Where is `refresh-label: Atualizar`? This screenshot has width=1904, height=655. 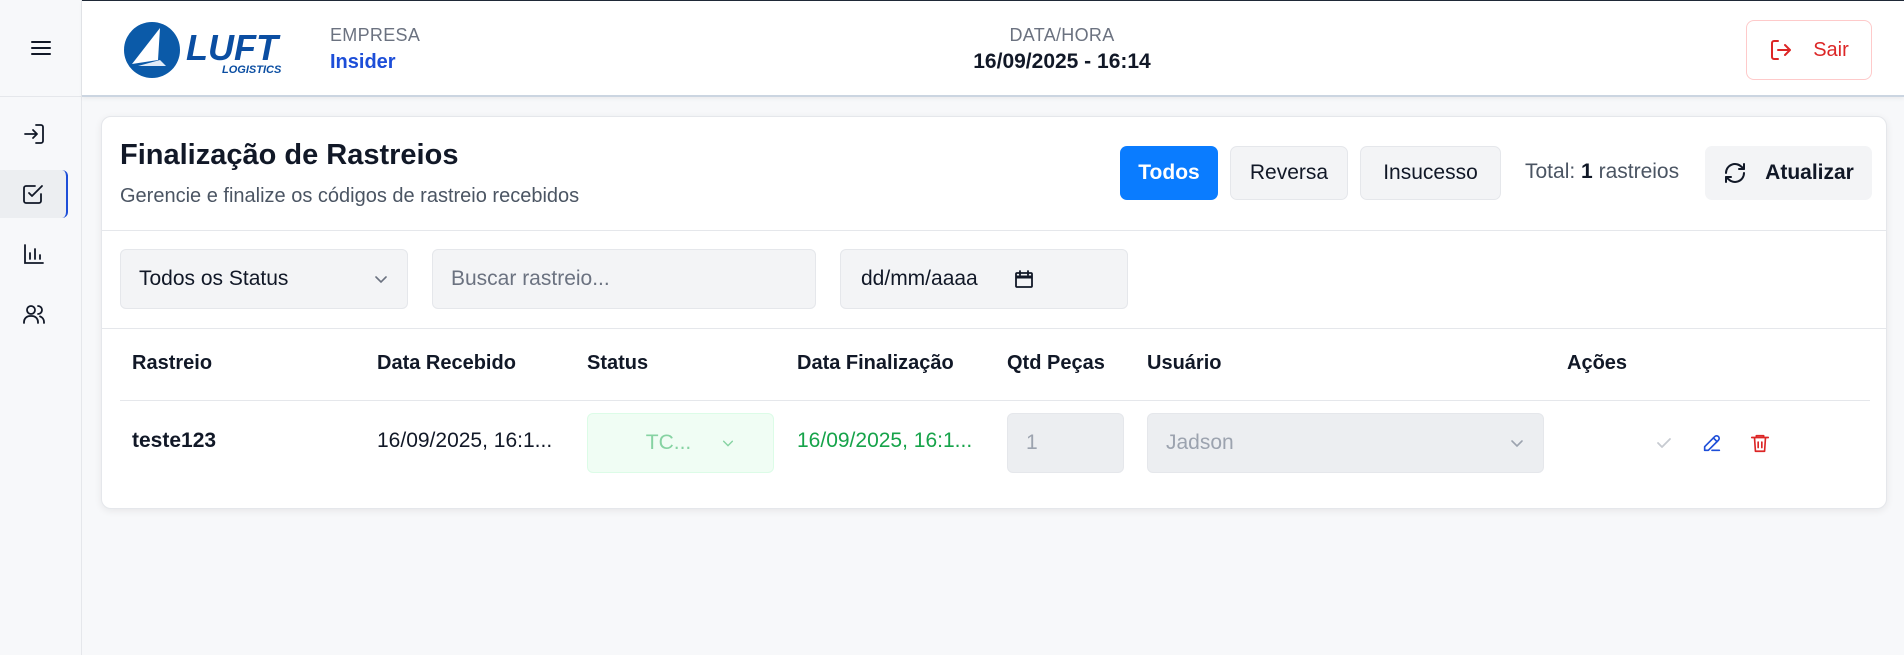
refresh-label: Atualizar is located at coordinates (1809, 172).